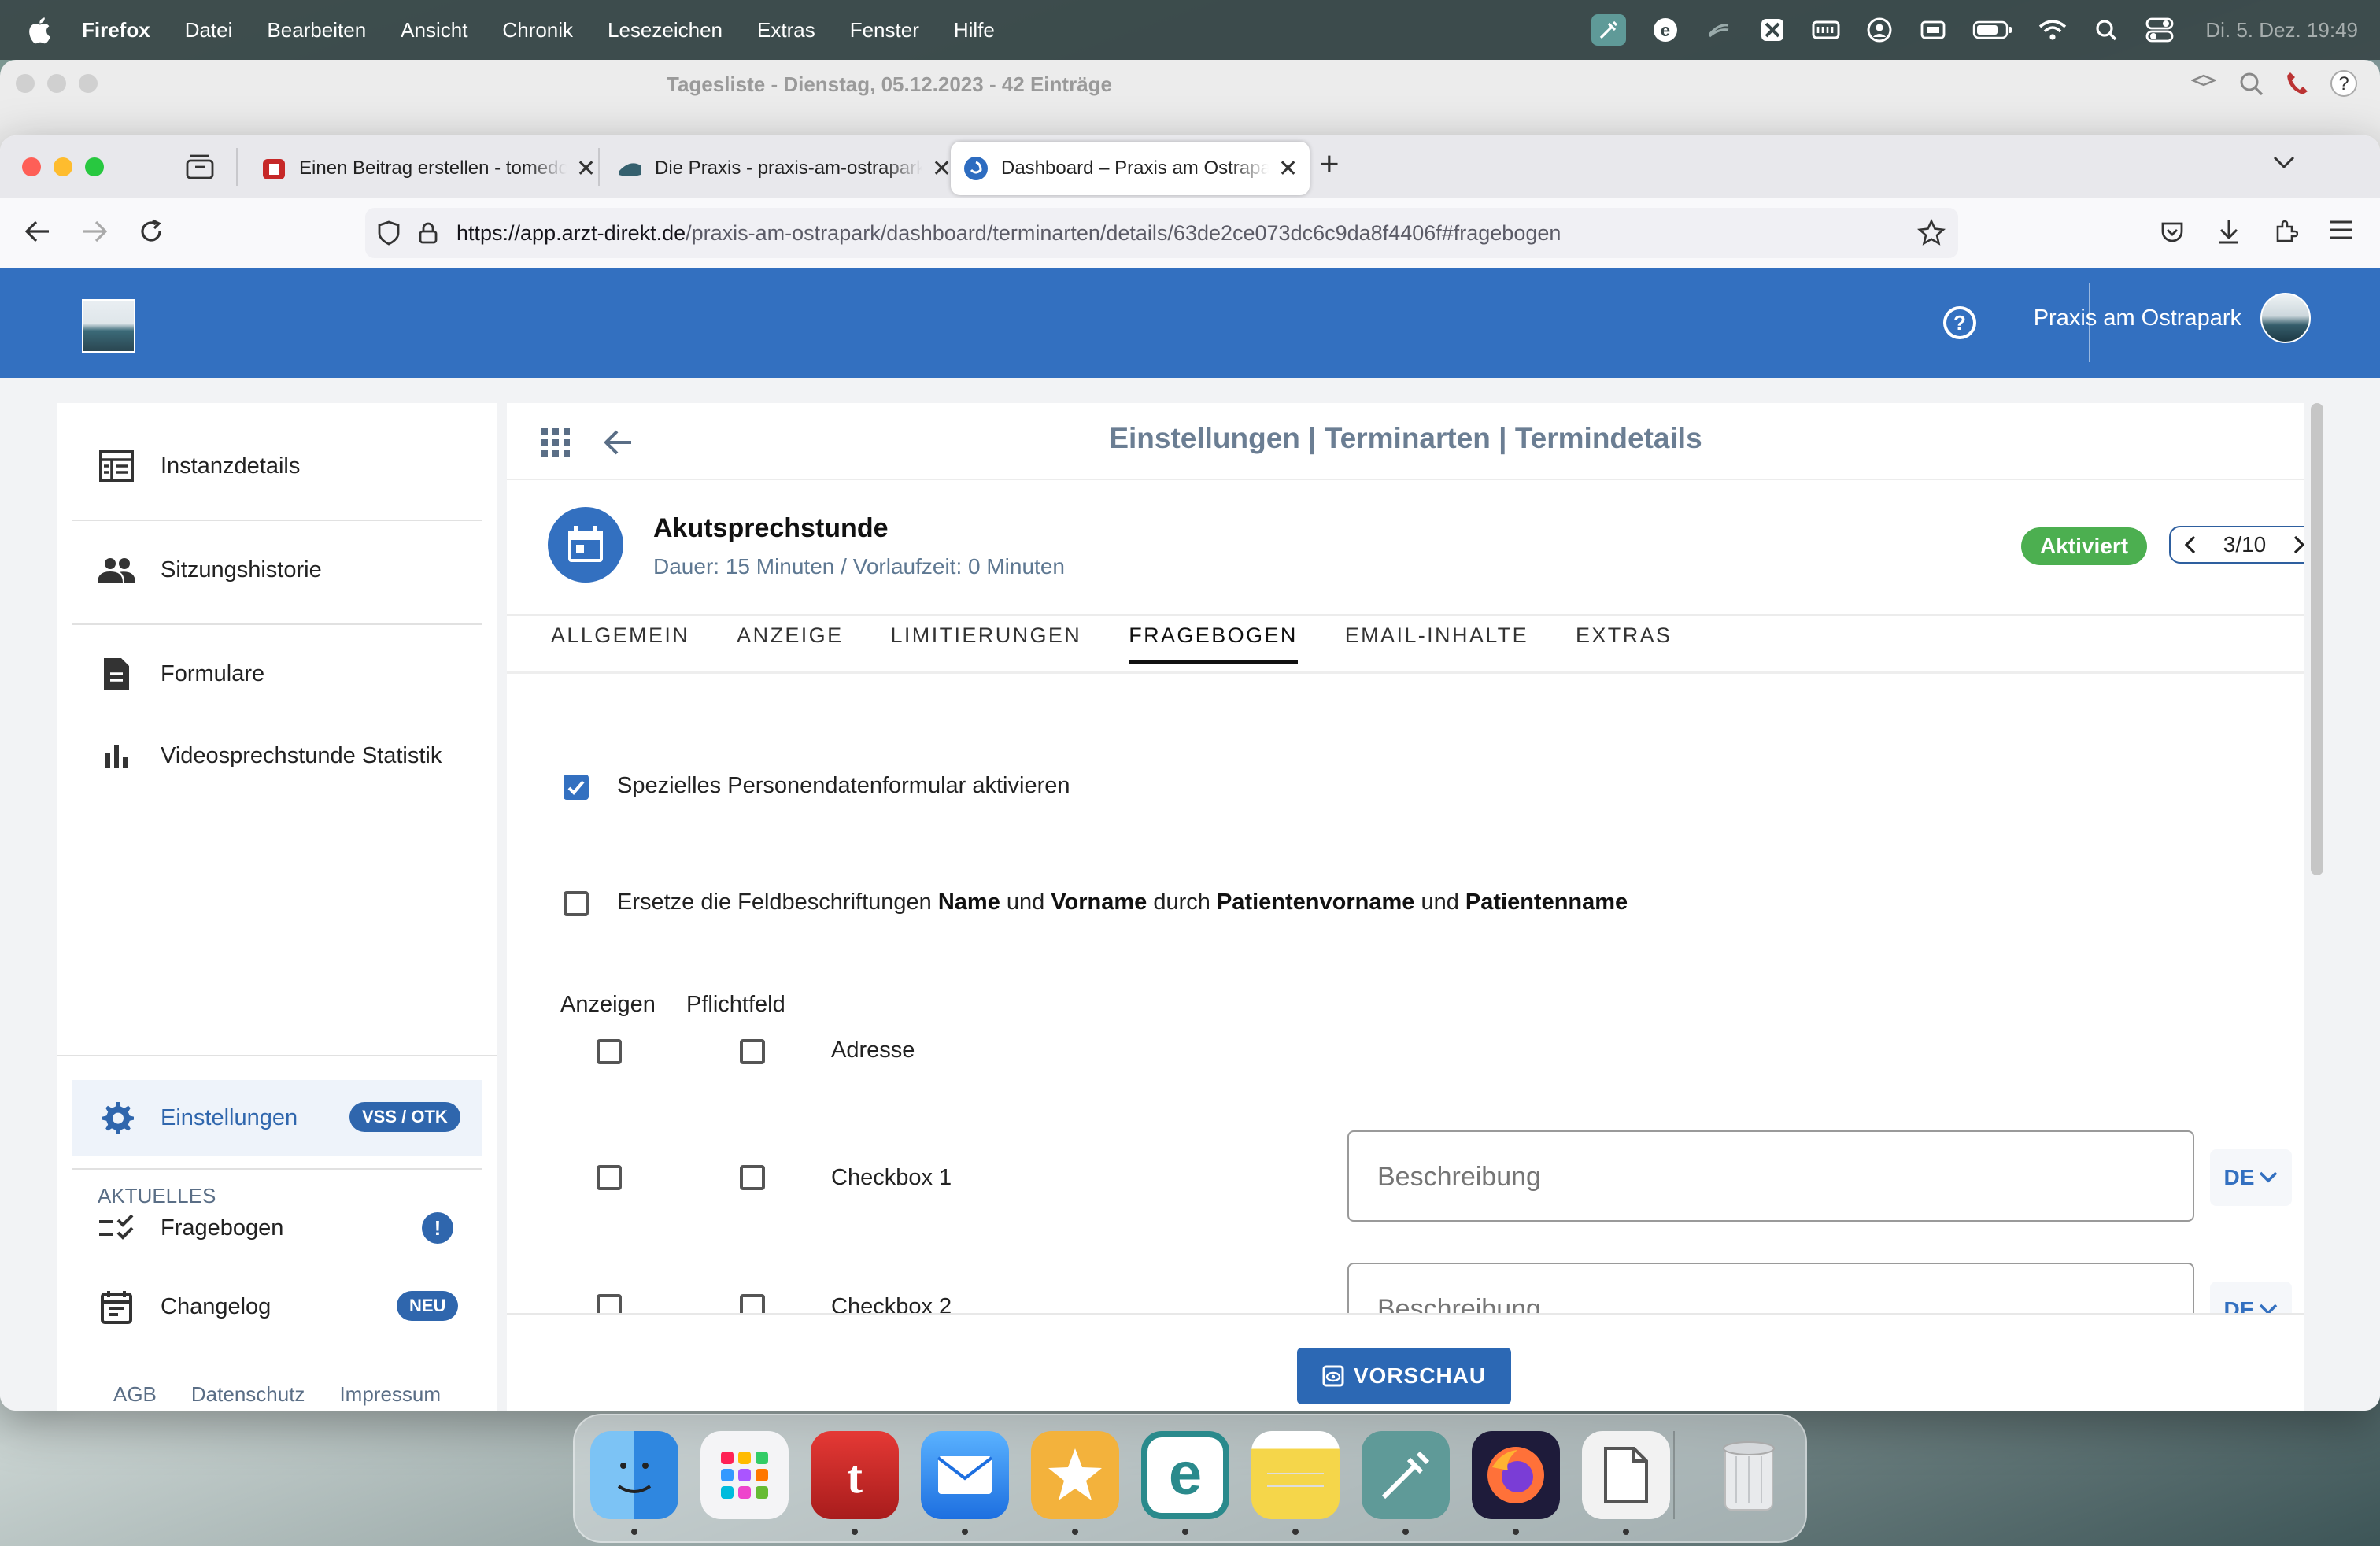 Image resolution: width=2380 pixels, height=1546 pixels. What do you see at coordinates (1826, 30) in the screenshot?
I see `keyboard-status-icon` at bounding box center [1826, 30].